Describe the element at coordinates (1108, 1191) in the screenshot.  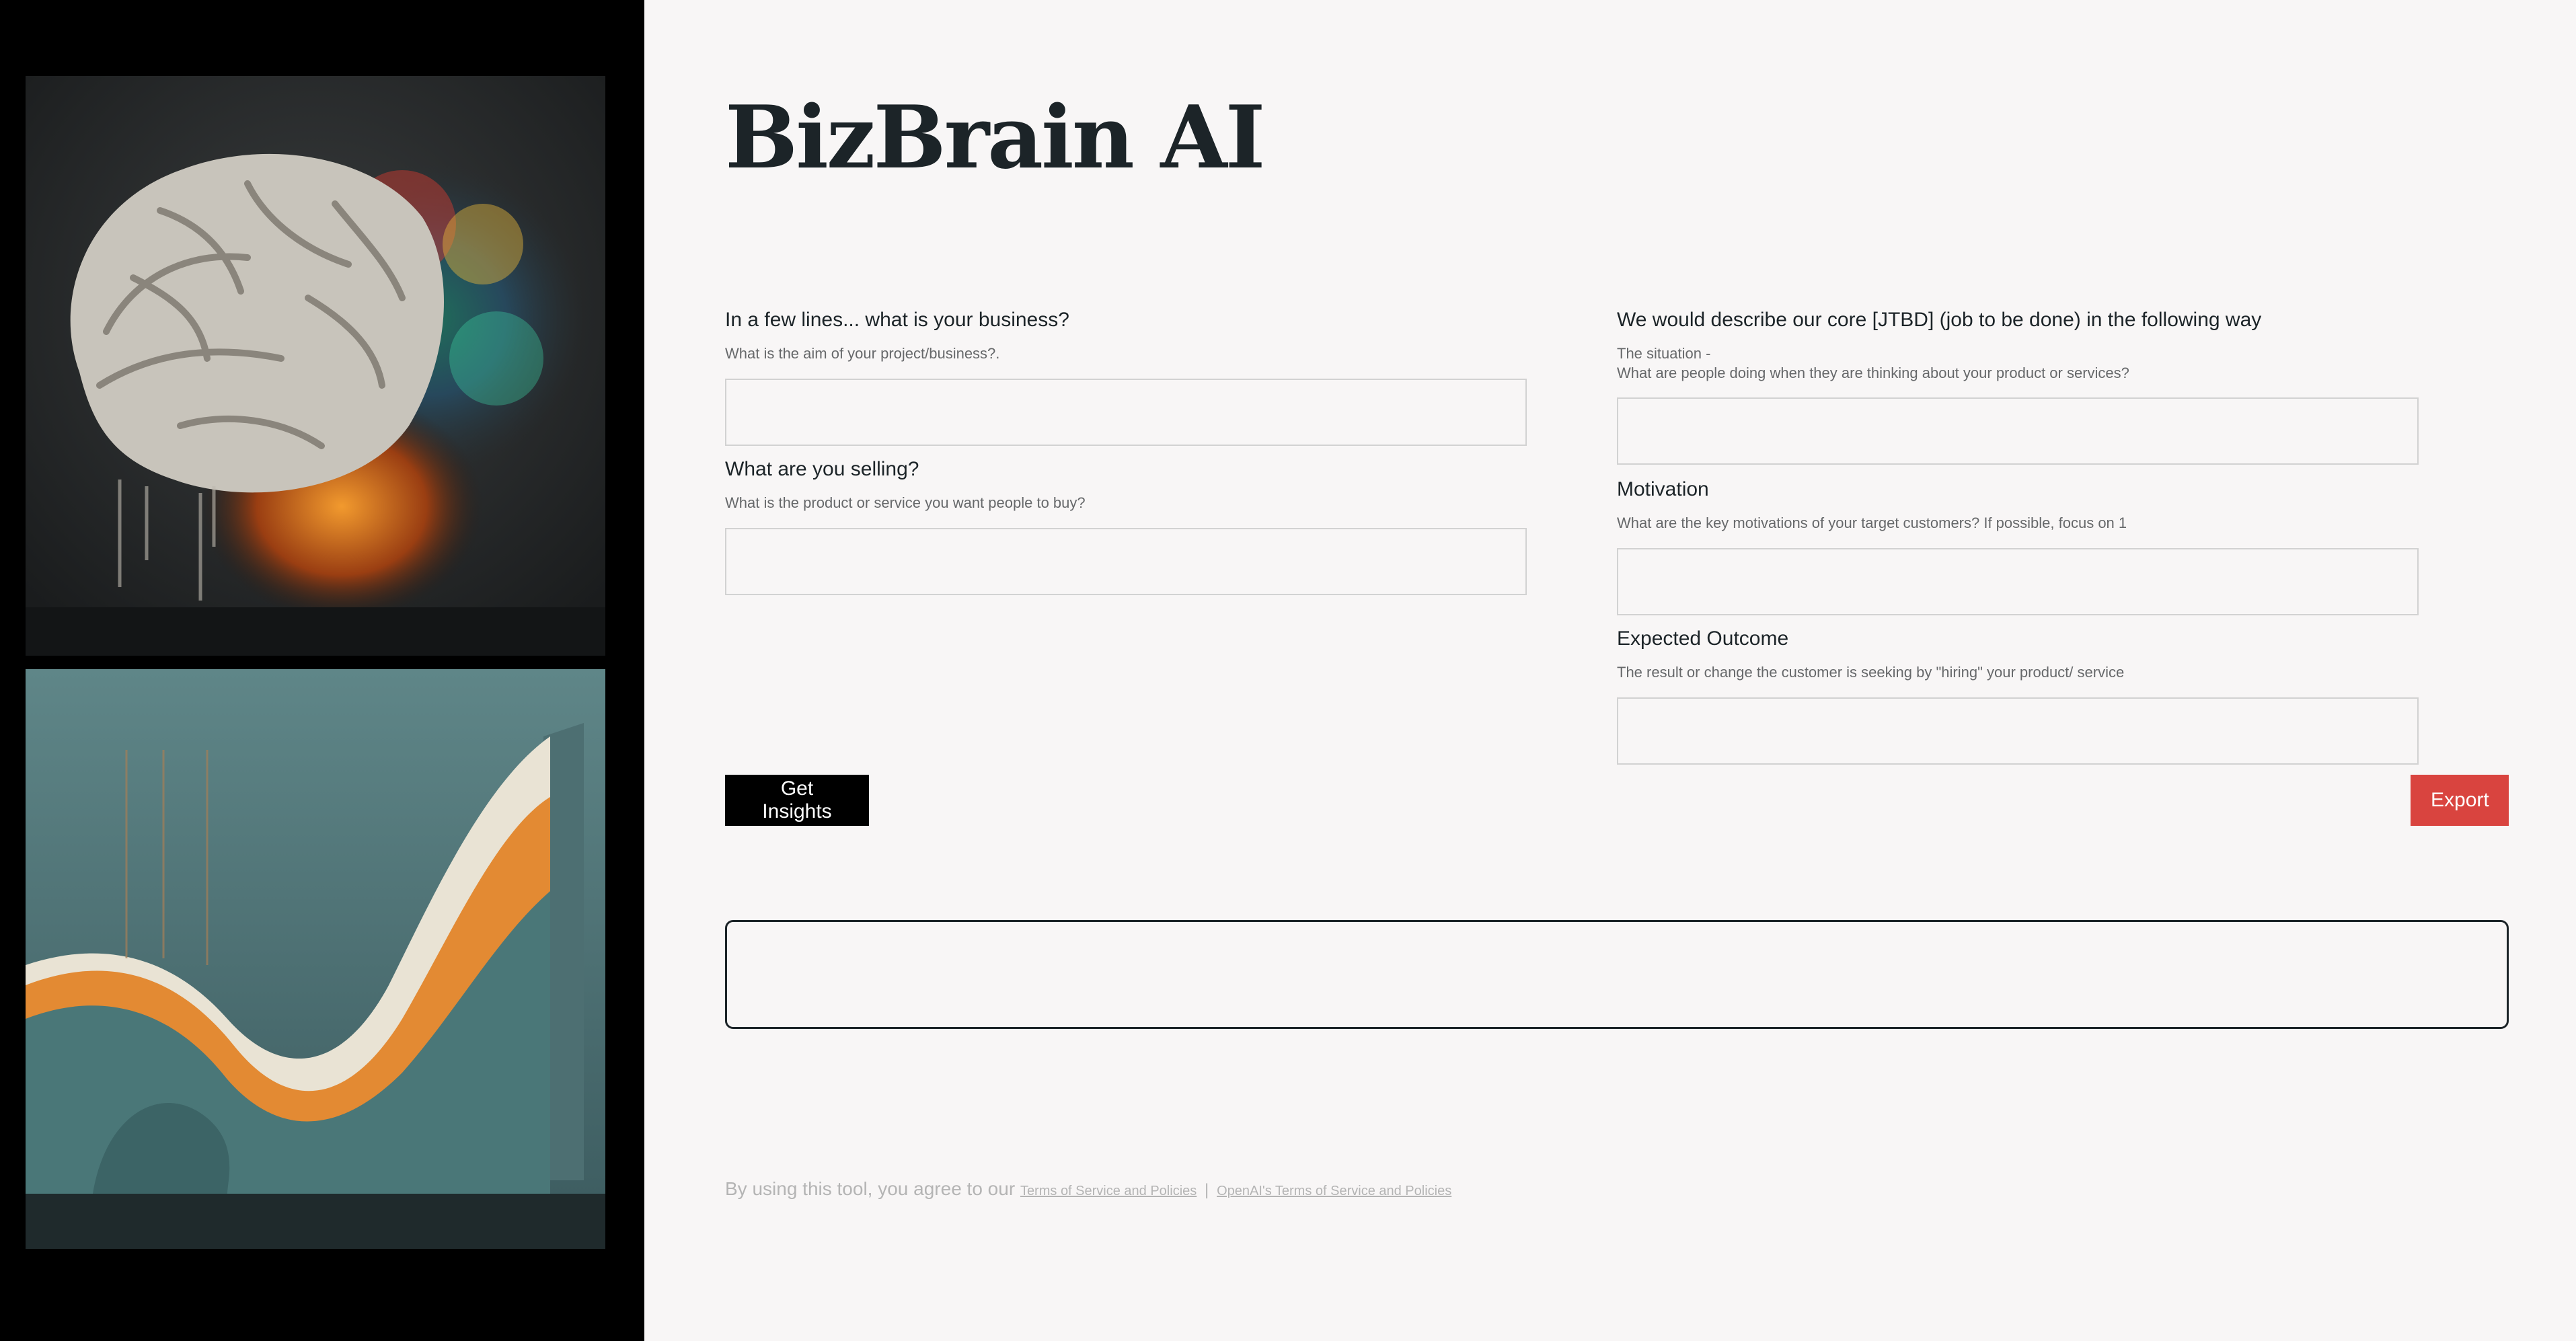
I see `terms-link: Terms of Service and Policies` at that location.